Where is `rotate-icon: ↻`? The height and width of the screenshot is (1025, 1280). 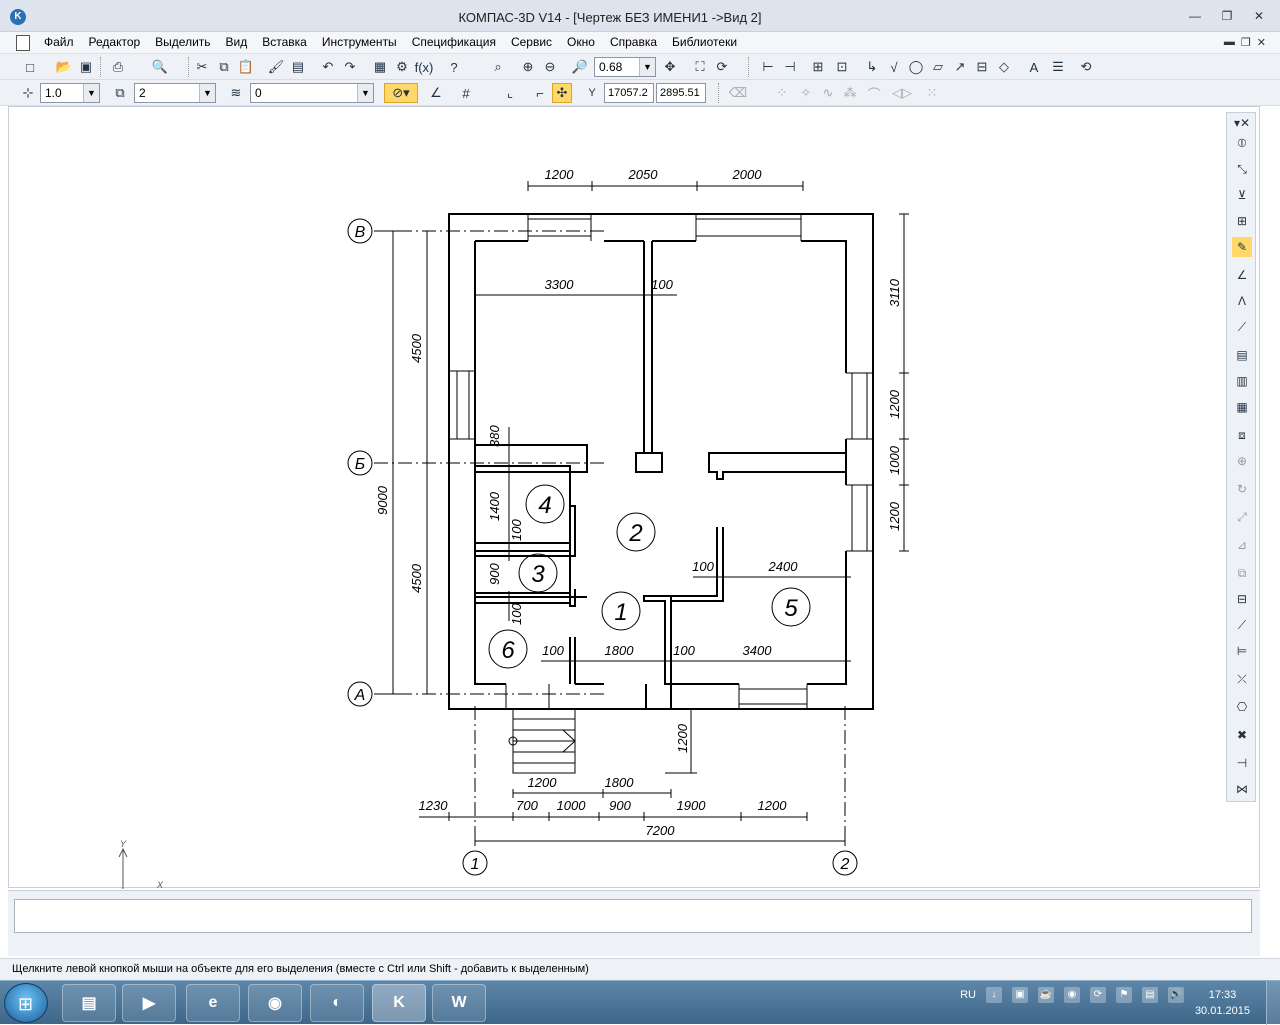 rotate-icon: ↻ is located at coordinates (1242, 489).